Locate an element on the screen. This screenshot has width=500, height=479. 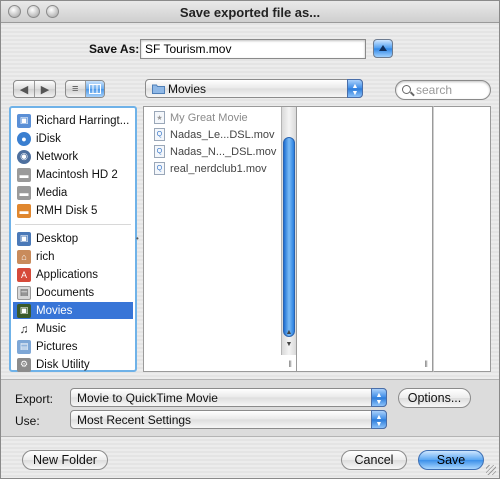
pictures-icon: ▤ is located at coordinates (24, 346).